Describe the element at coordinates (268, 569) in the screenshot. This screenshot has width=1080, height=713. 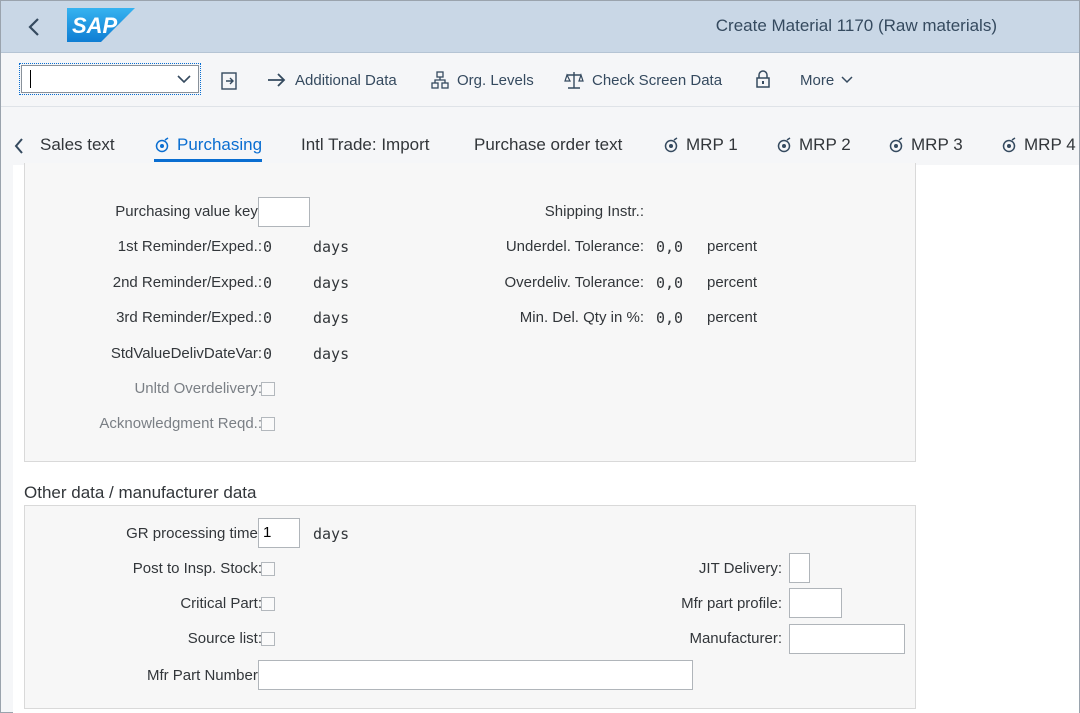
I see `post-insp-stock-checkbox` at that location.